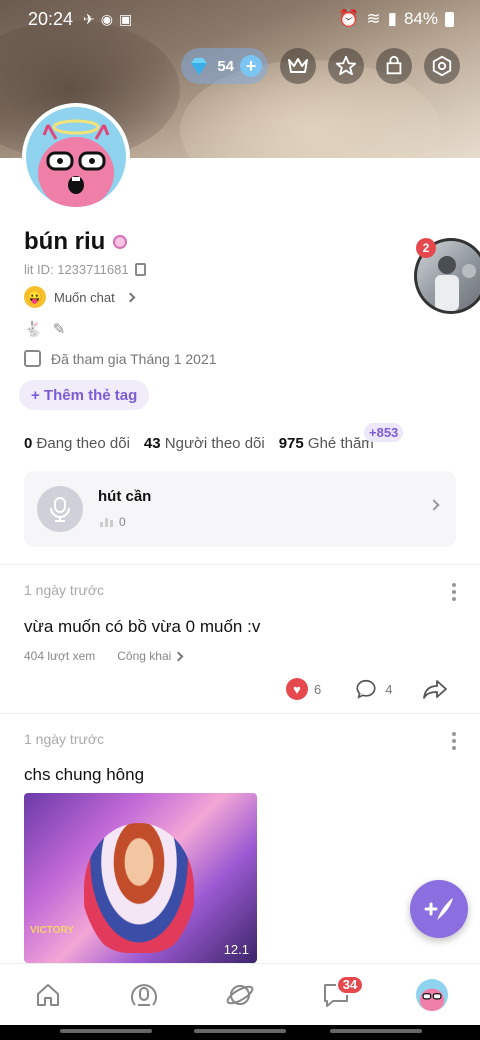  What do you see at coordinates (65, 241) in the screenshot?
I see `profile-name: bún riu` at bounding box center [65, 241].